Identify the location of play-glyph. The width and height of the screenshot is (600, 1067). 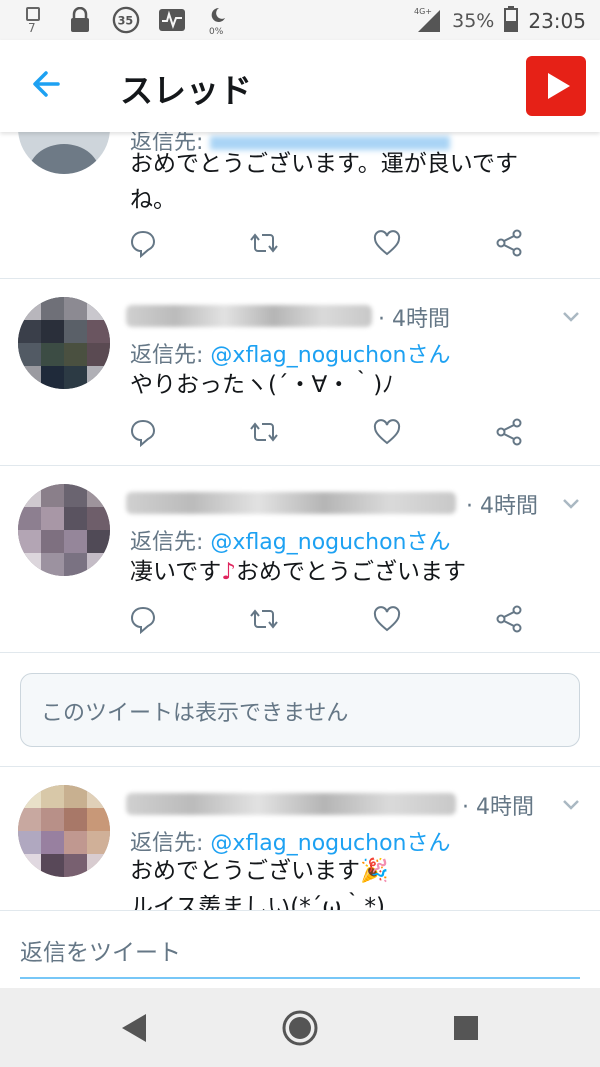
(559, 86).